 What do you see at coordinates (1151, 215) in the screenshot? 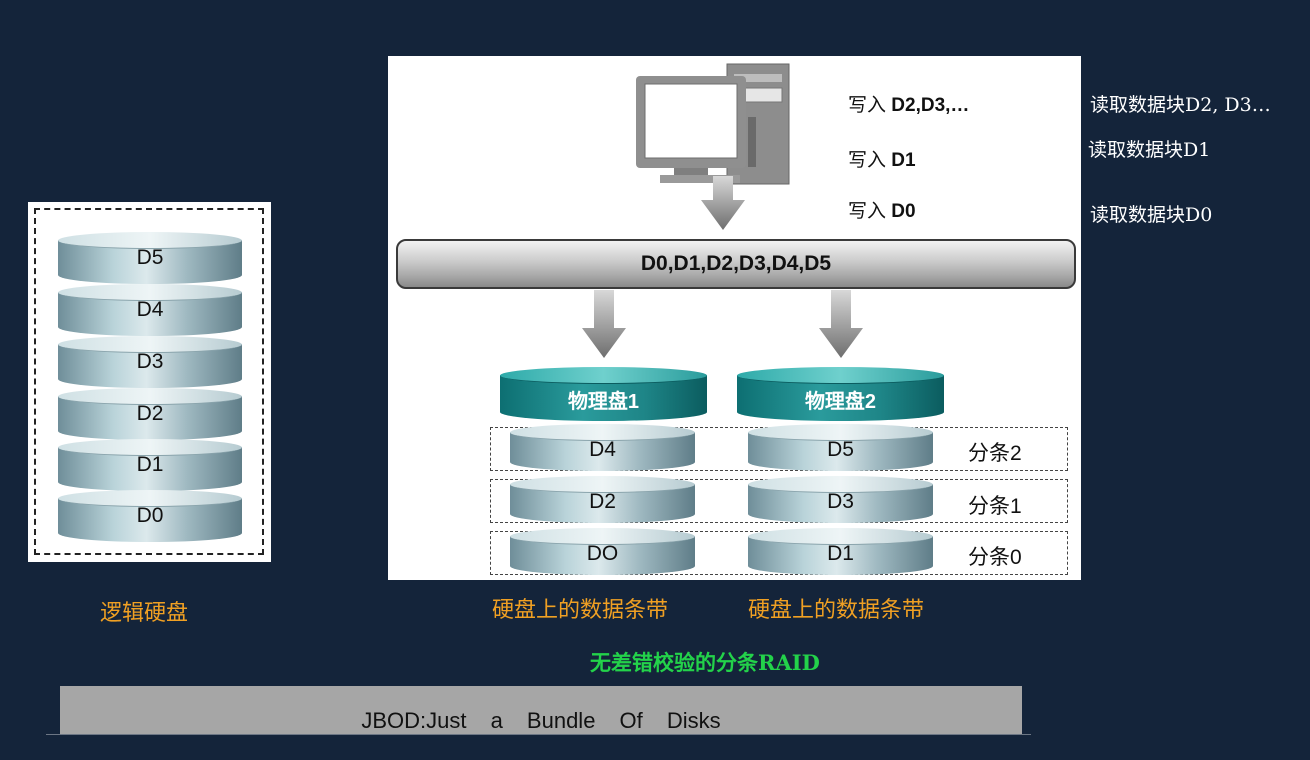
I see `read-label-d0: 读取数据块D0` at bounding box center [1151, 215].